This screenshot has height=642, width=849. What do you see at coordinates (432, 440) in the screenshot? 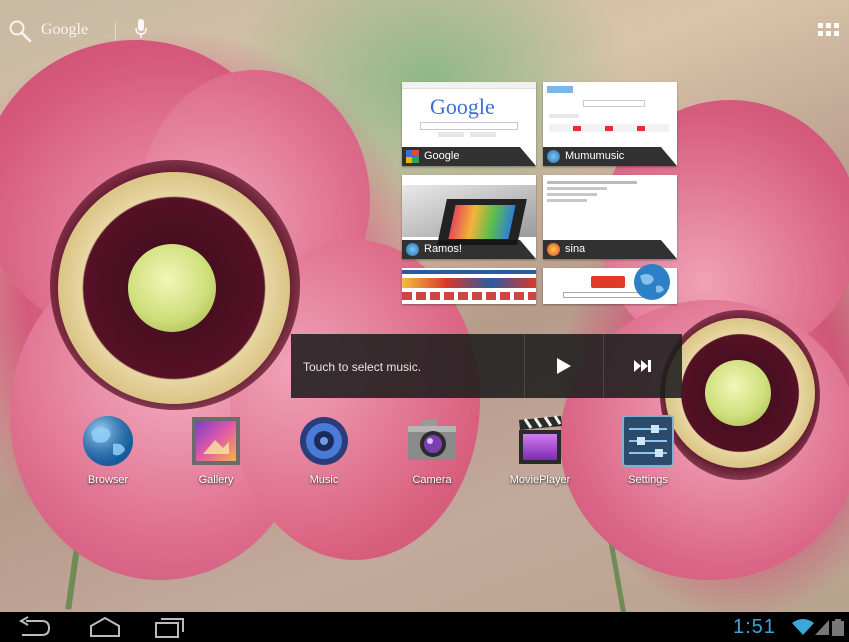
I see `camera-icon` at bounding box center [432, 440].